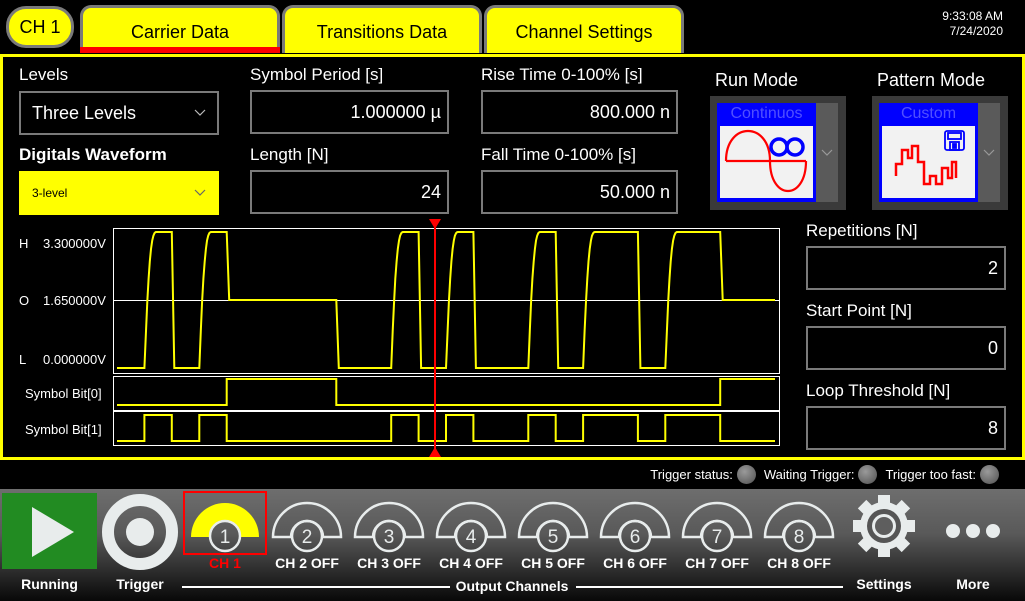  I want to click on channel-button-5: 5 CH 5 OFF, so click(553, 532).